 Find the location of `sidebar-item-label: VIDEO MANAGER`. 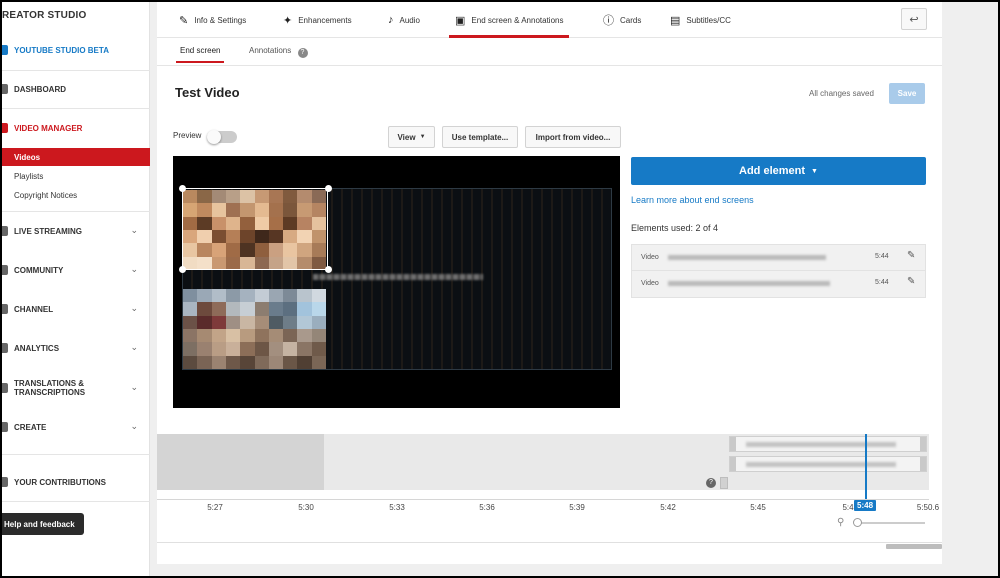

sidebar-item-label: VIDEO MANAGER is located at coordinates (48, 128).